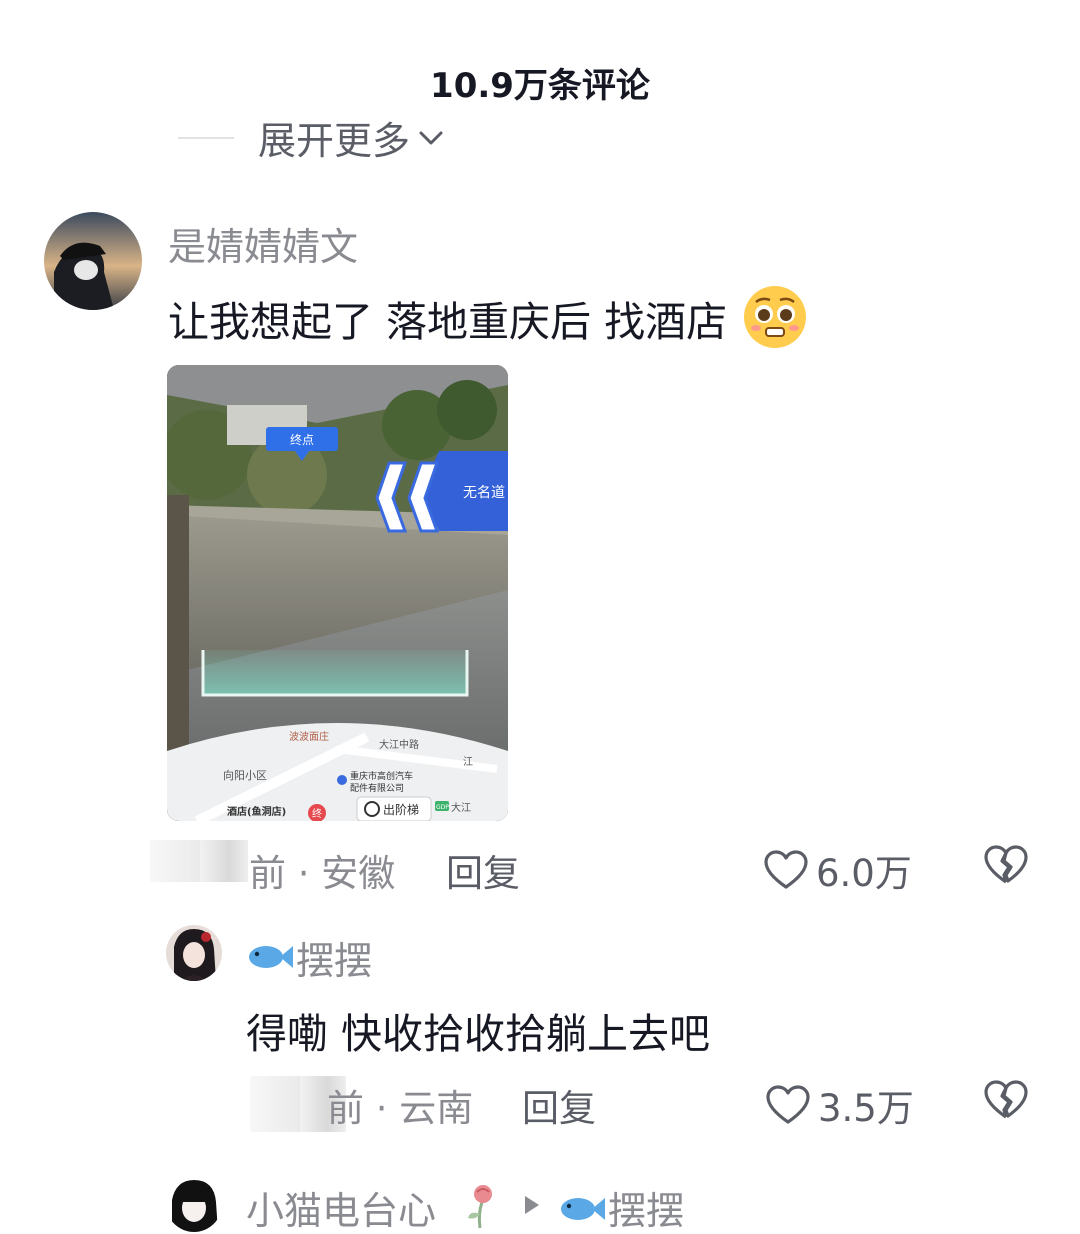 The image size is (1080, 1234). Describe the element at coordinates (480, 1207) in the screenshot. I see `rose-icon` at that location.